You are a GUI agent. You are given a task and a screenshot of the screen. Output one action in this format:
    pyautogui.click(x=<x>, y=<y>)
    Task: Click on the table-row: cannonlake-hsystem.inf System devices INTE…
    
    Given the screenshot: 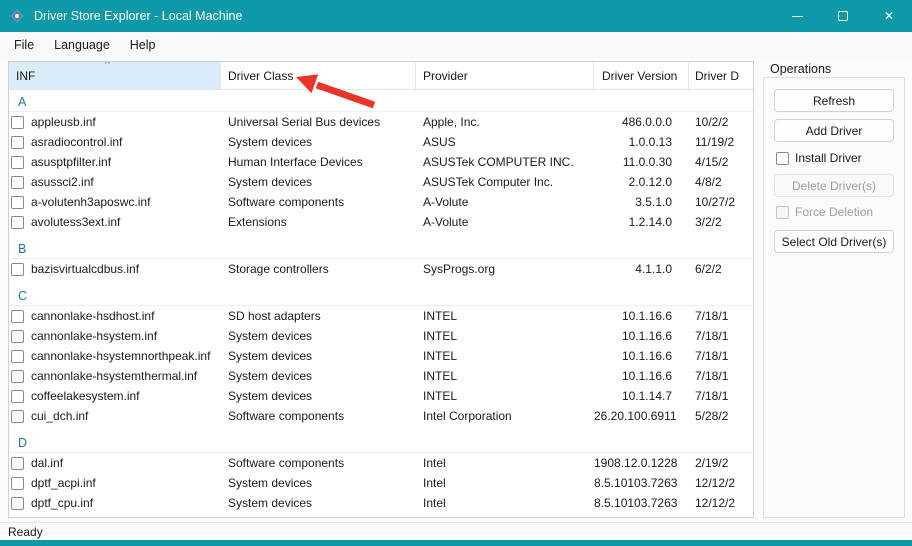 What is the action you would take?
    pyautogui.click(x=381, y=336)
    